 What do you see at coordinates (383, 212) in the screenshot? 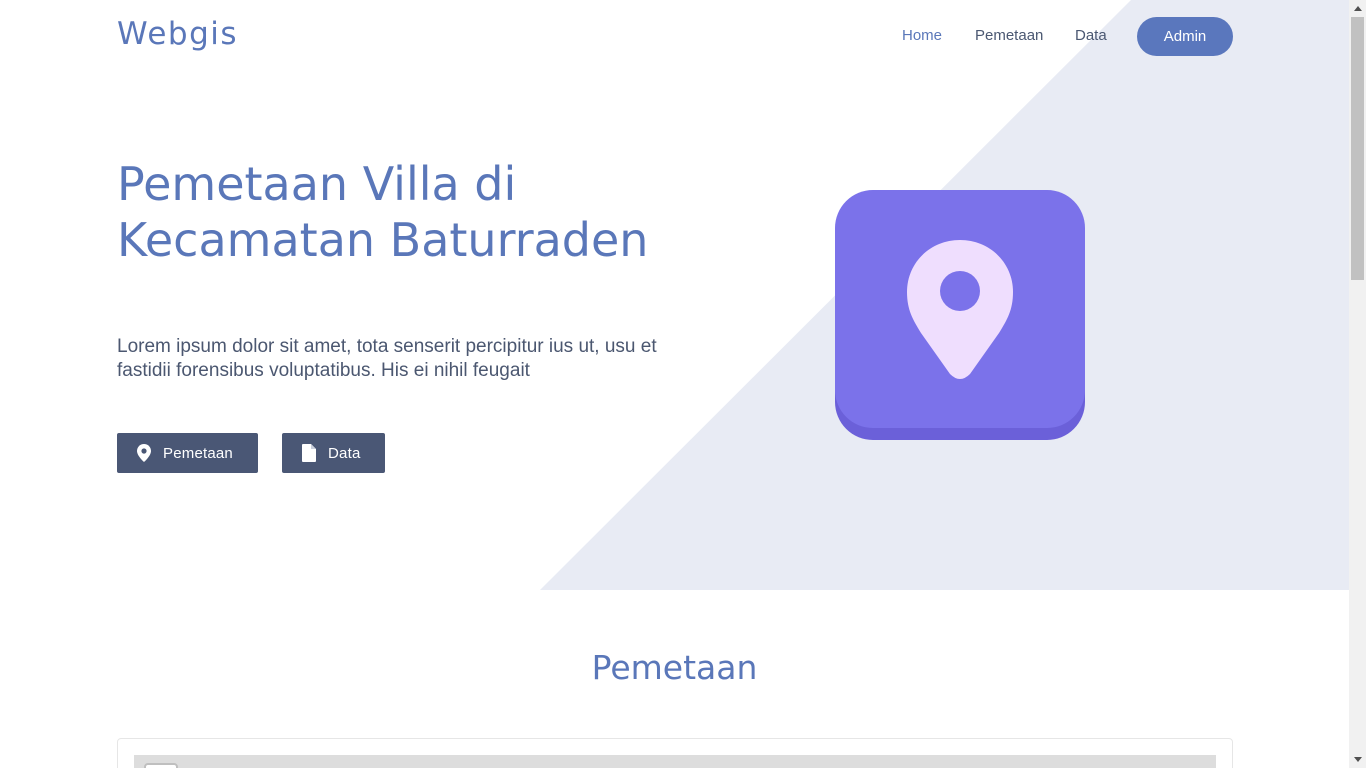
I see `hero-title: Pemetaan Villa di Kecamatan Baturraden` at bounding box center [383, 212].